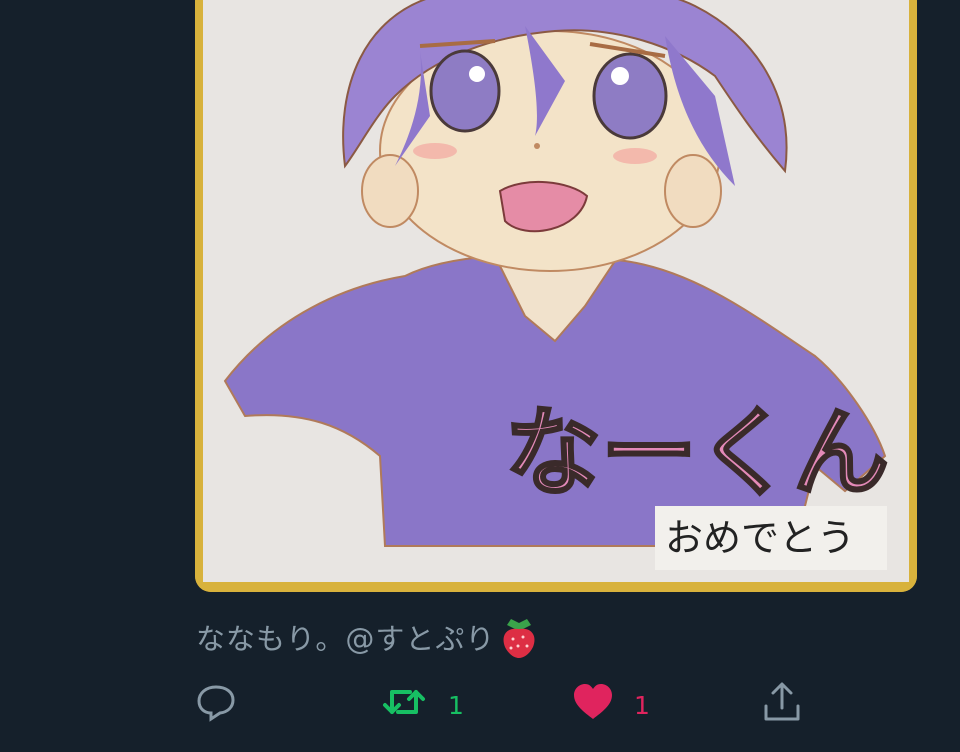  I want to click on heart-icon, so click(593, 705).